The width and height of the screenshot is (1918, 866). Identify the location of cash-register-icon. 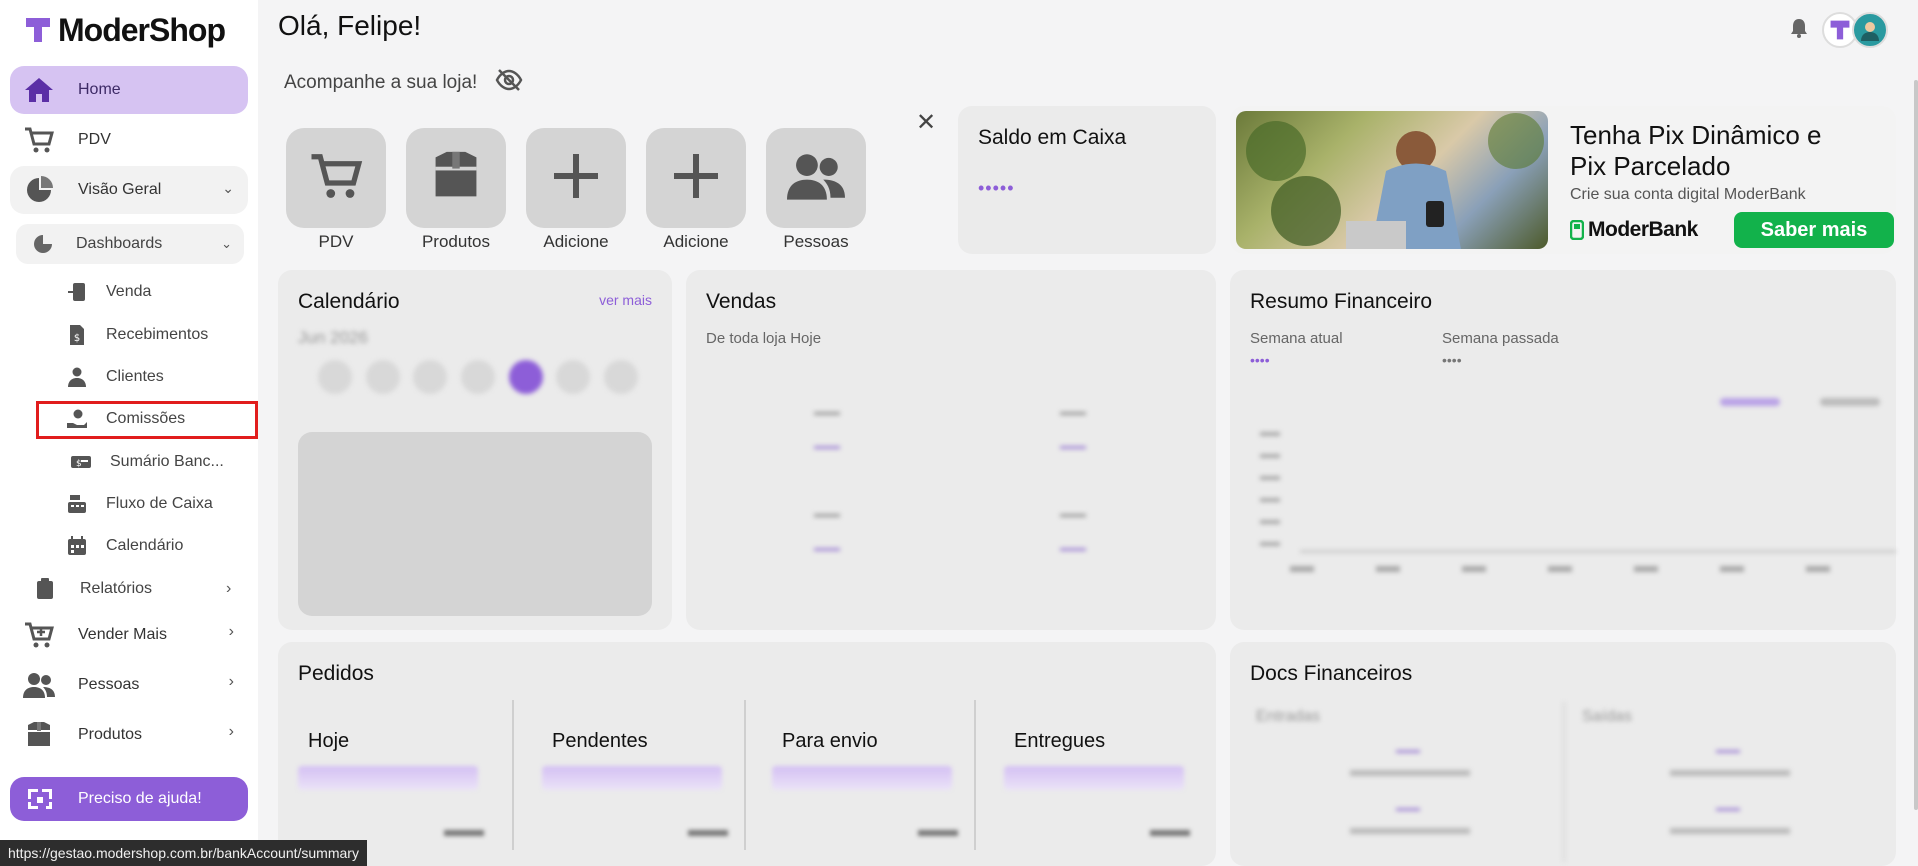
(77, 504).